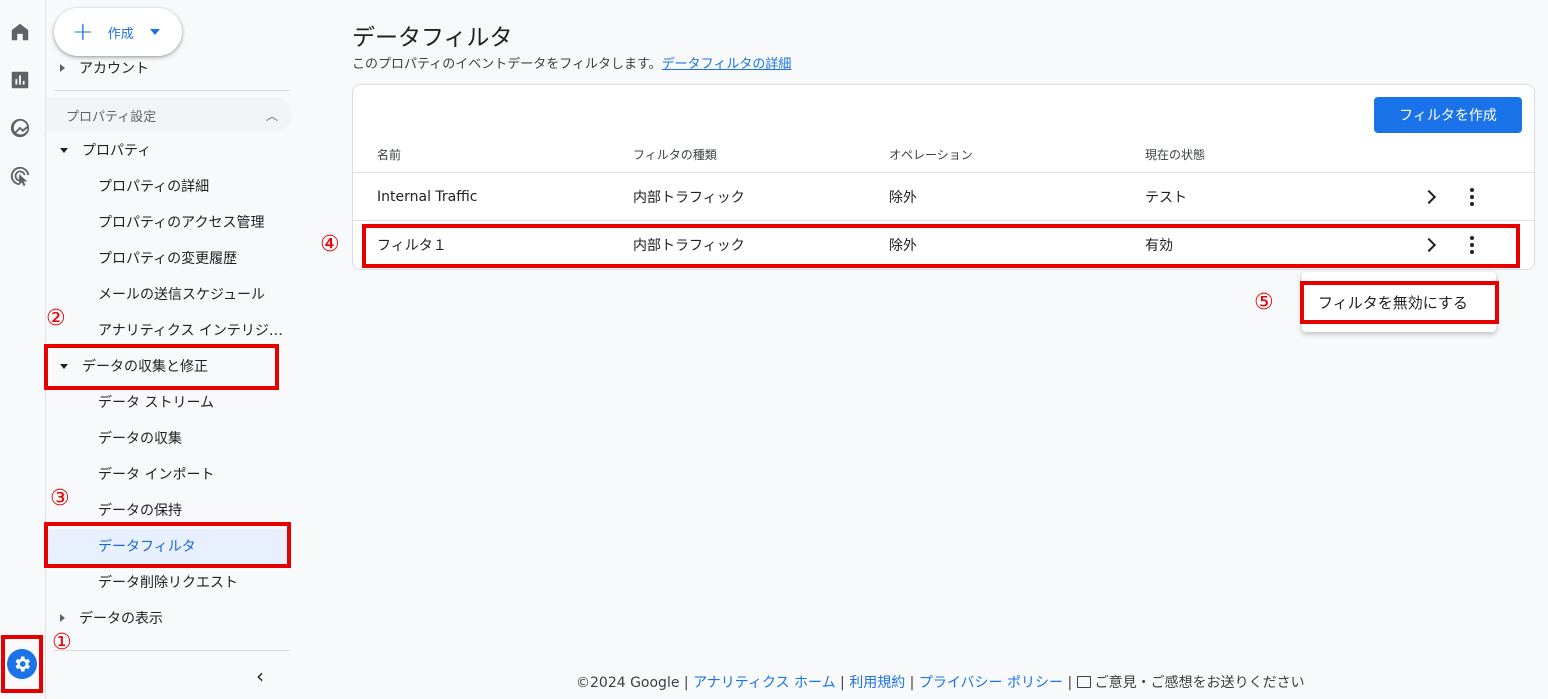 This screenshot has width=1548, height=699. I want to click on collapse-sidebar-icon: ‹, so click(260, 676).